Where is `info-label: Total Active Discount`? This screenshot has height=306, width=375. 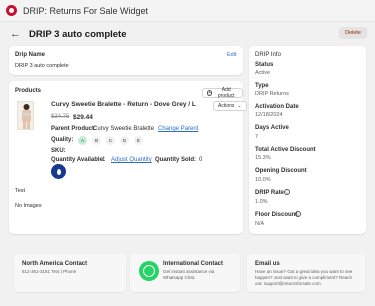
info-label: Total Active Discount is located at coordinates (285, 150).